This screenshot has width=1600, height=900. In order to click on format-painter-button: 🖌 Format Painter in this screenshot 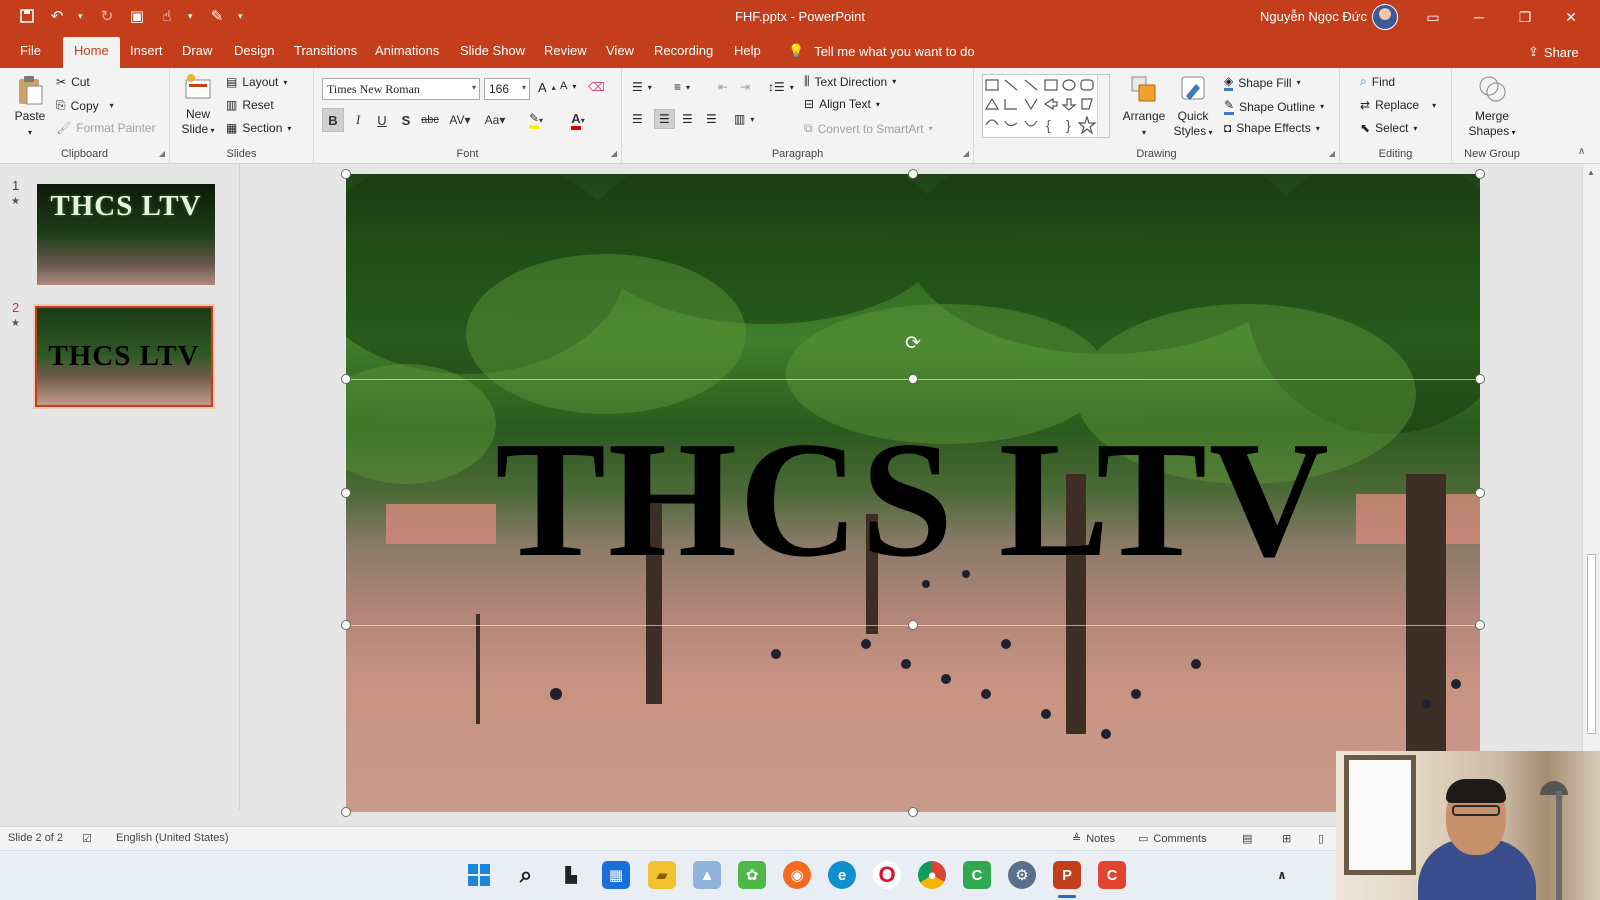, I will do `click(106, 128)`.